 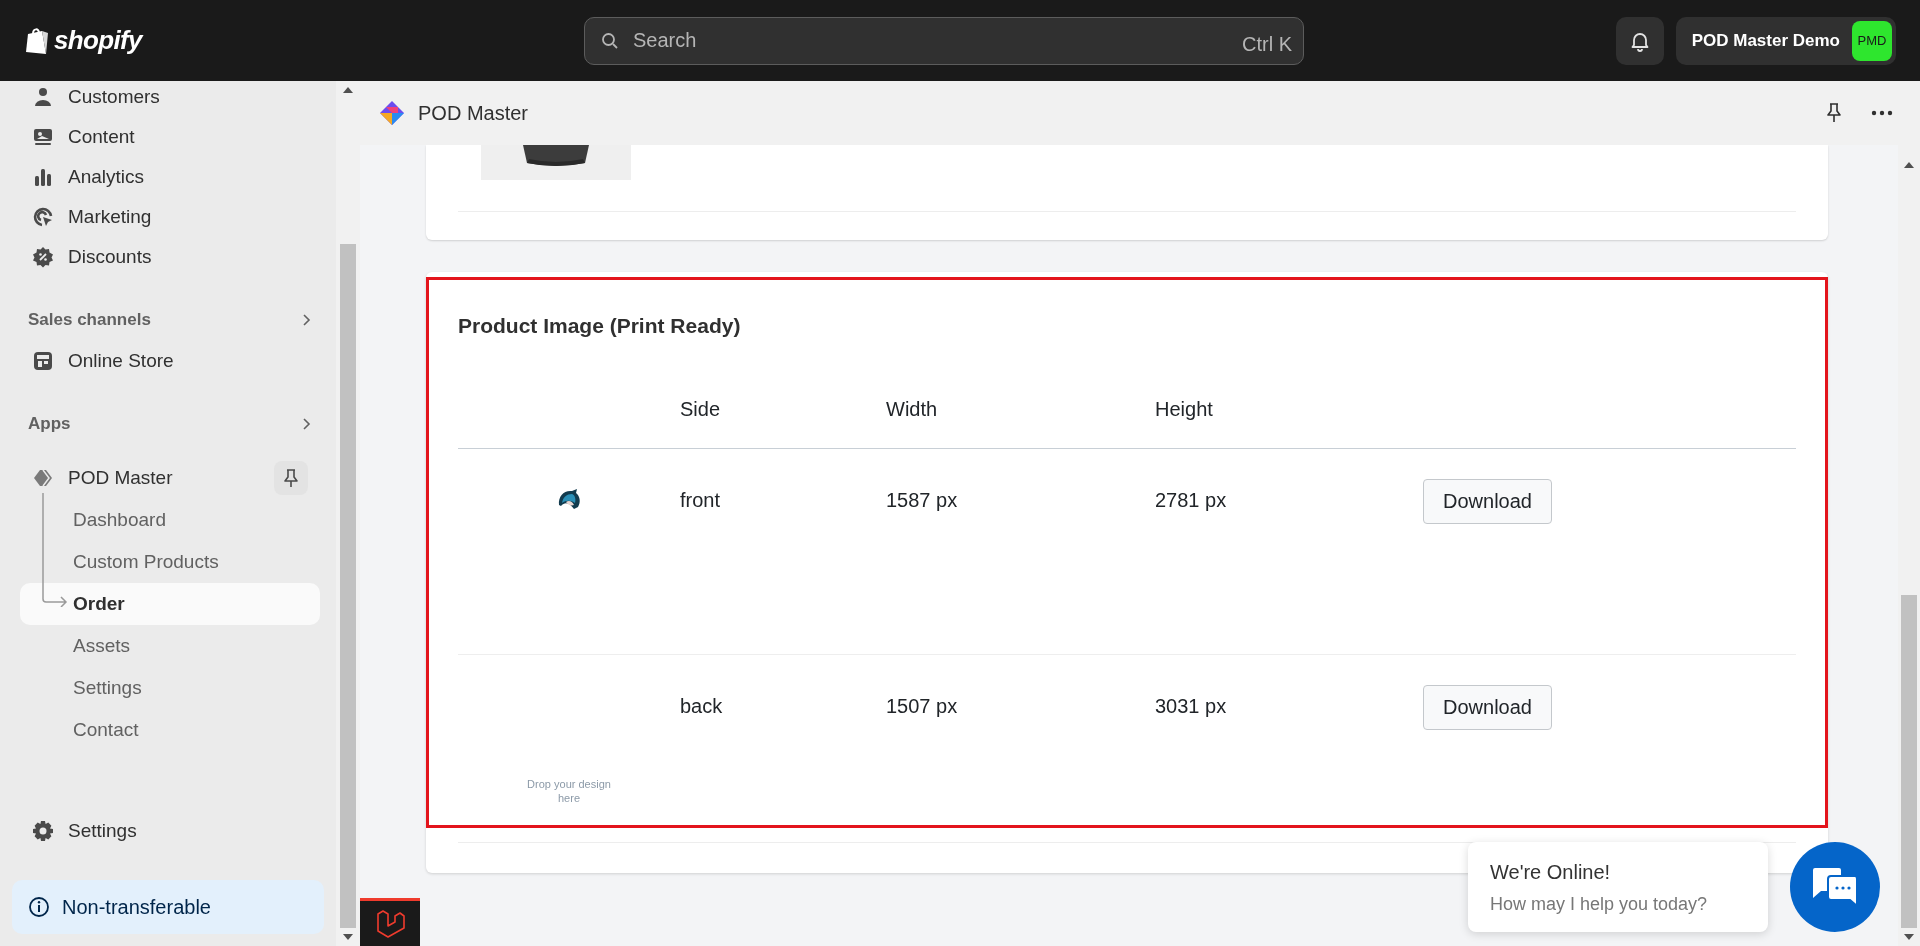 What do you see at coordinates (1639, 40) in the screenshot?
I see `notifications-button` at bounding box center [1639, 40].